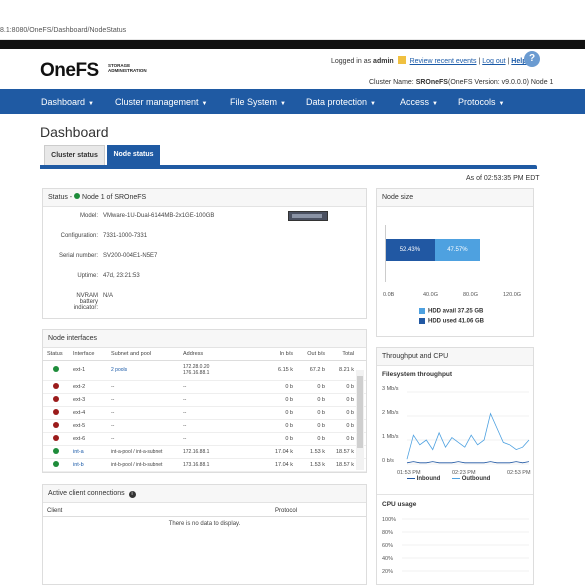  What do you see at coordinates (390, 389) in the screenshot?
I see `y-tick-label: 3 Mb/s` at bounding box center [390, 389].